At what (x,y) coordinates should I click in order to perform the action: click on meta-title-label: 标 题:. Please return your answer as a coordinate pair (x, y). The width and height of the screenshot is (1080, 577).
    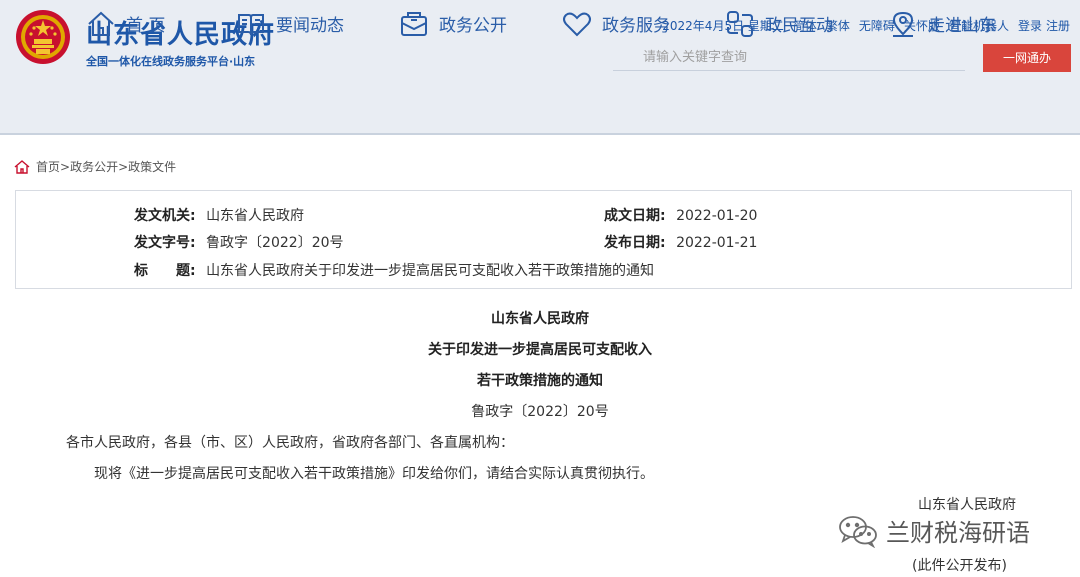
    Looking at the image, I should click on (165, 271).